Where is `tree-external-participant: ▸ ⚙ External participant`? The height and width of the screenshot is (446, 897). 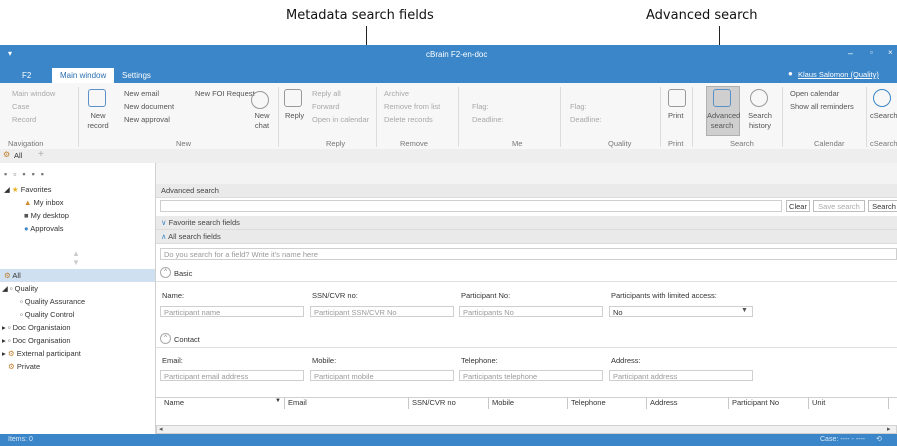 tree-external-participant: ▸ ⚙ External participant is located at coordinates (41, 354).